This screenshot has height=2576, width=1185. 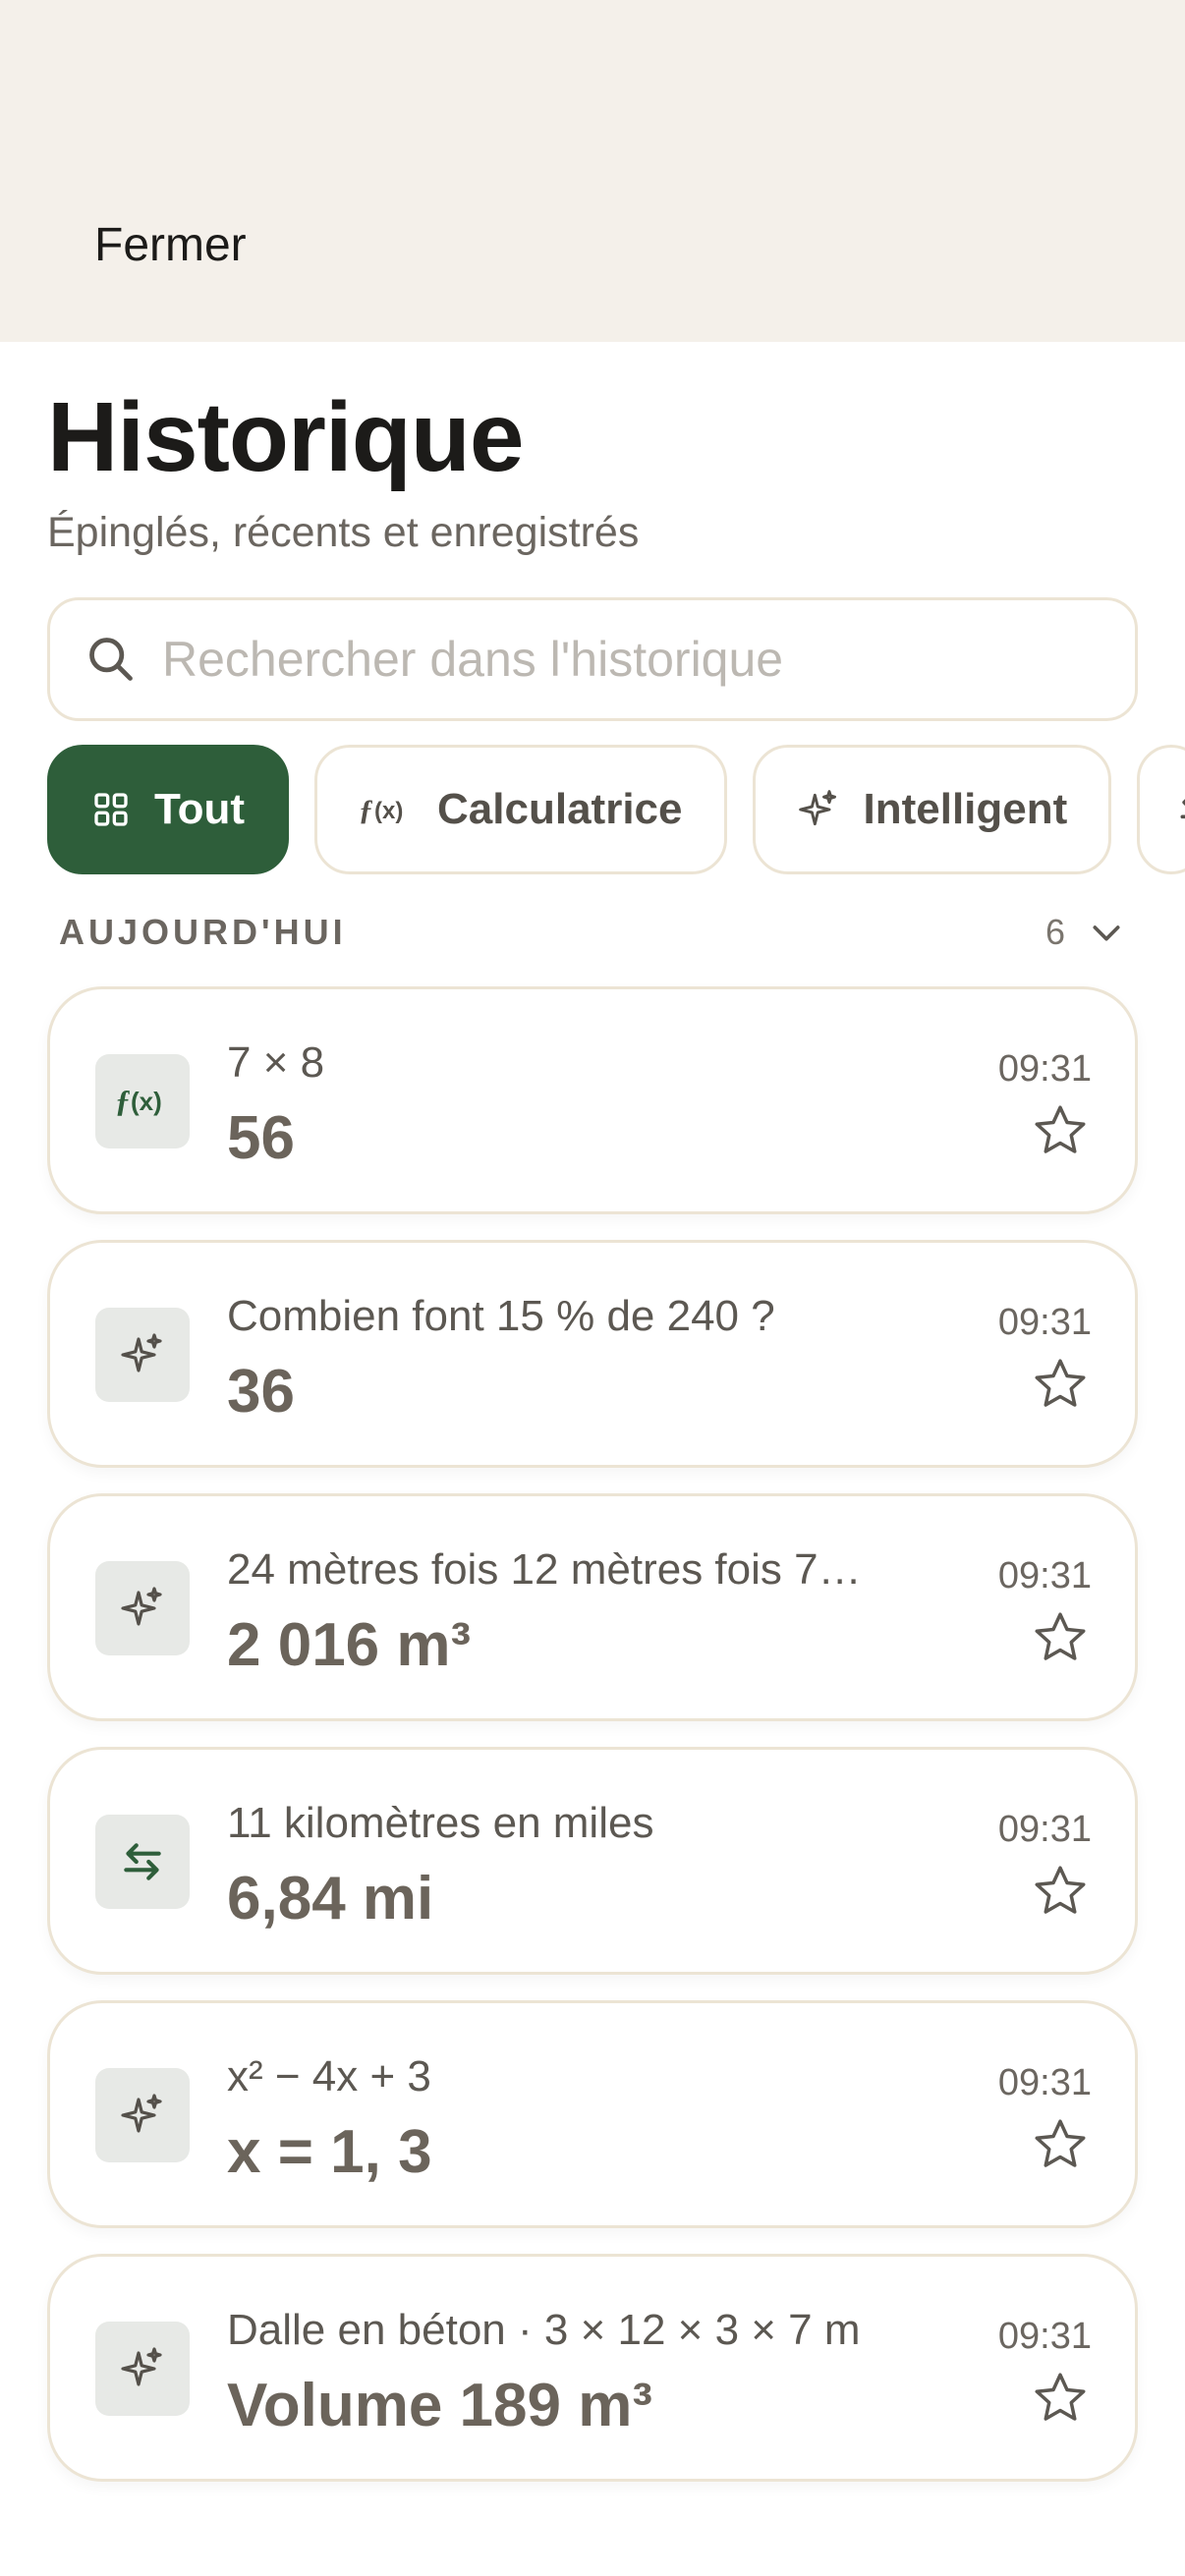 I want to click on history-query: Dalle en béton · 3 × 12 × 3 × 7 m, so click(x=544, y=2330).